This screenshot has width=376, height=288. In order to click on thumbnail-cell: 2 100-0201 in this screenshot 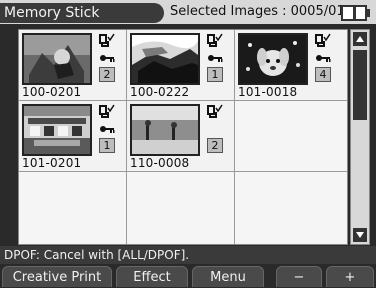, I will do `click(73, 65)`.